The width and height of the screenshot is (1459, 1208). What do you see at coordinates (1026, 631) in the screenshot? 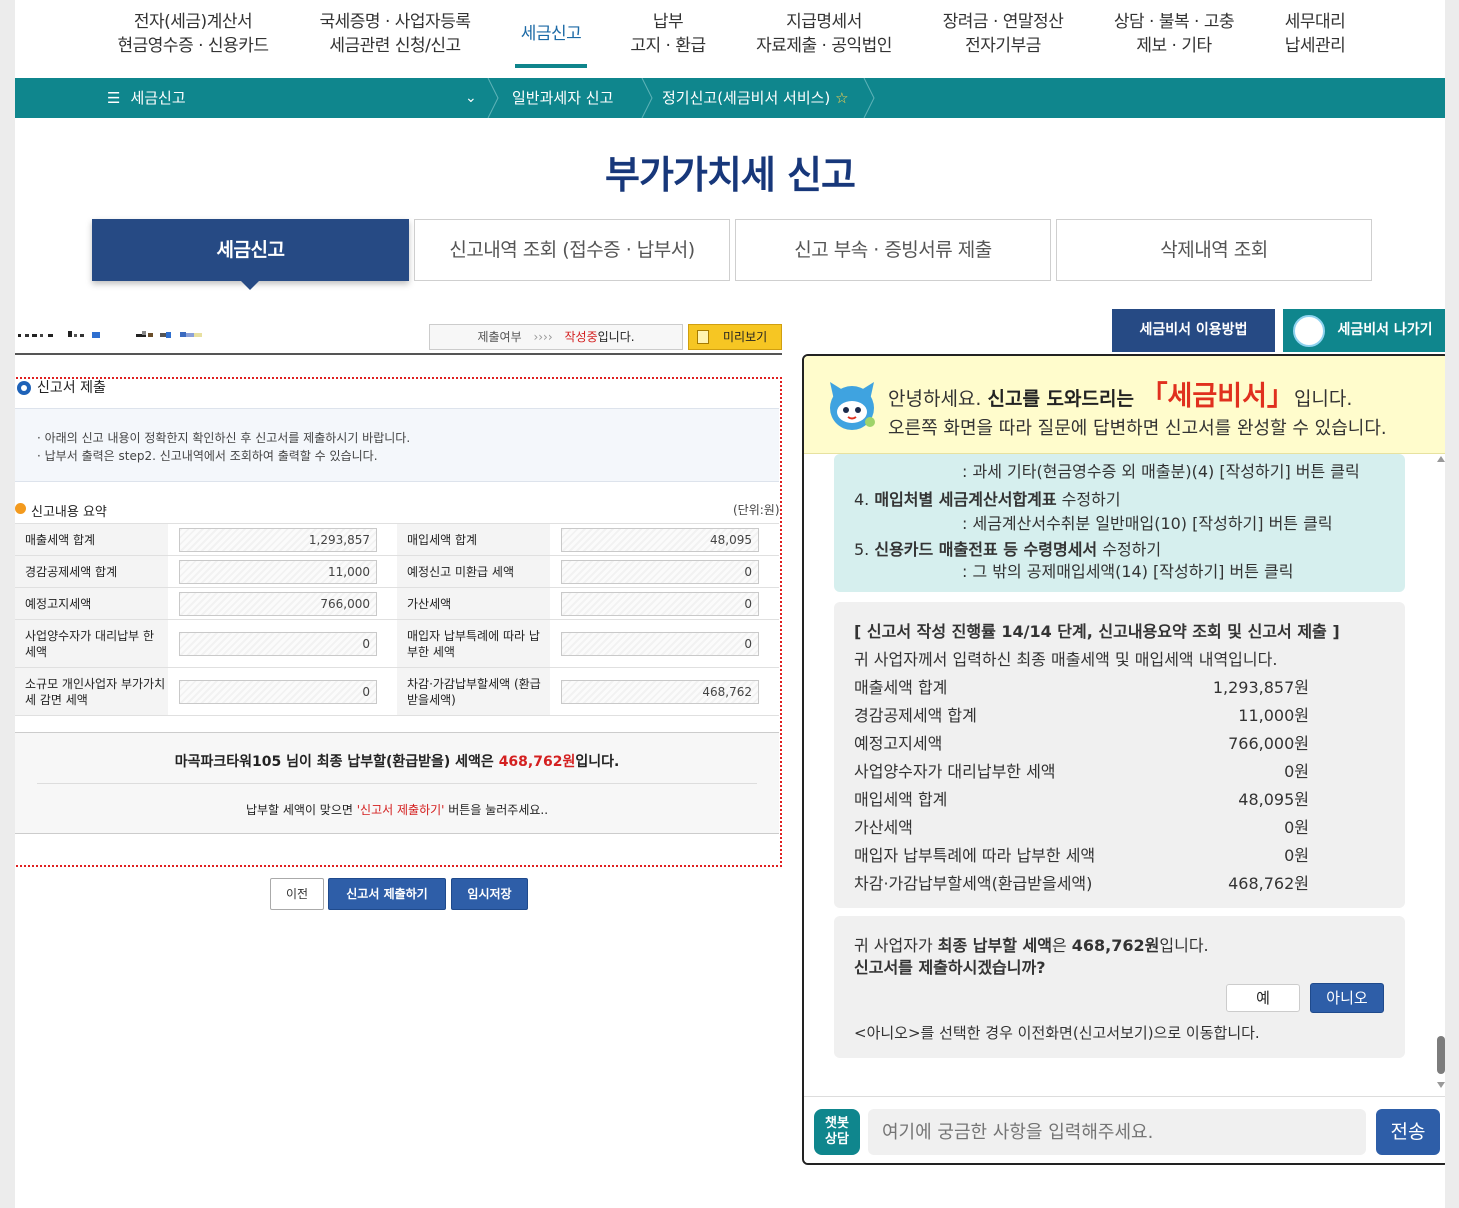
I see `progress-count: 14/14` at bounding box center [1026, 631].